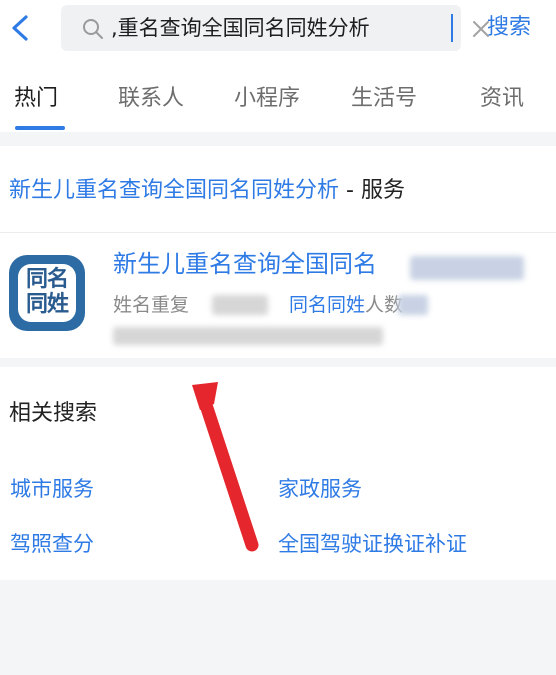 This screenshot has width=556, height=675. Describe the element at coordinates (278, 232) in the screenshot. I see `divider` at that location.